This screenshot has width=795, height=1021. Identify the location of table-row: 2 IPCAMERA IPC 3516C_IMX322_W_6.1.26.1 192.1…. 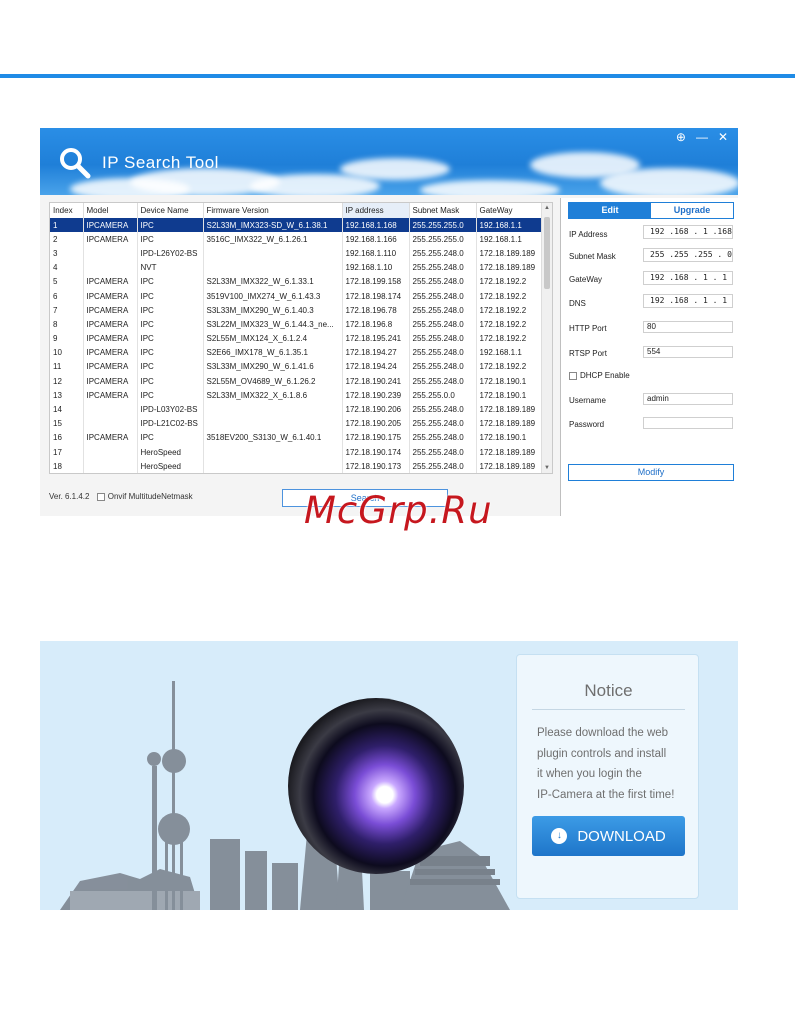
(296, 239).